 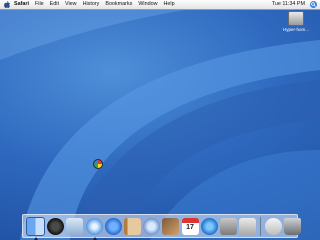 What do you see at coordinates (152, 226) in the screenshot?
I see `dock-itunes-icon` at bounding box center [152, 226].